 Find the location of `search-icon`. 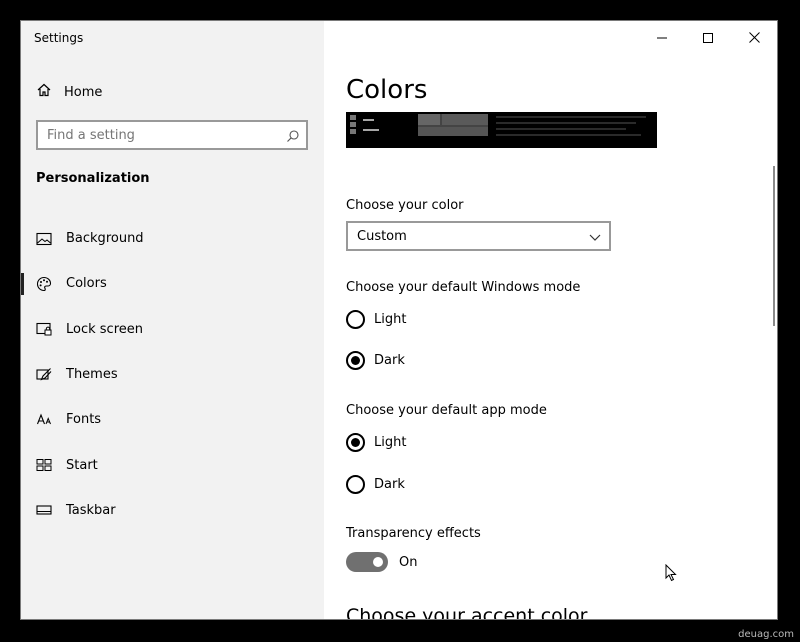

search-icon is located at coordinates (293, 135).